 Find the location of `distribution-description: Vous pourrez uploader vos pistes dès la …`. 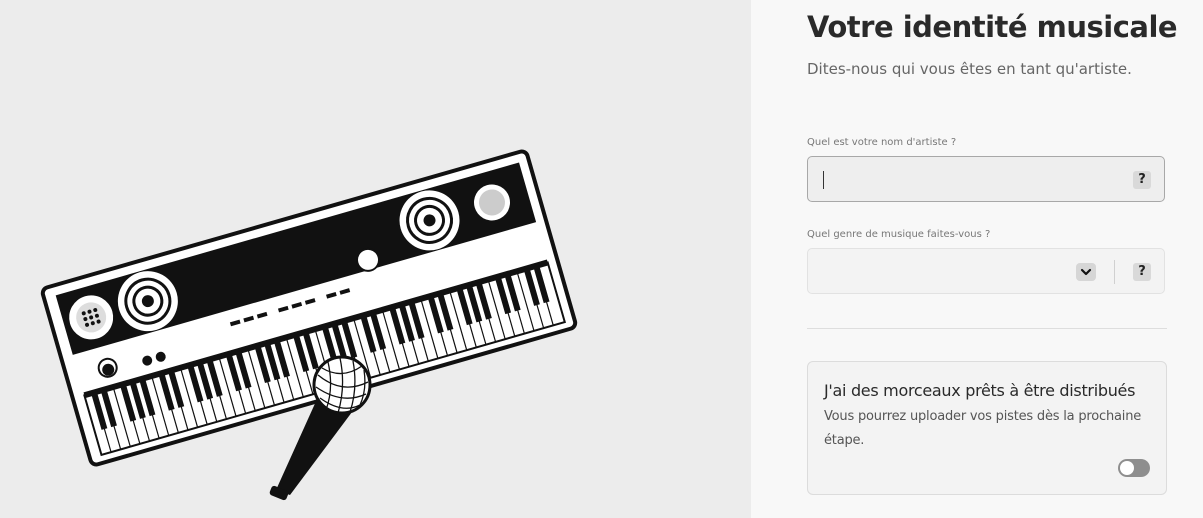

distribution-description: Vous pourrez uploader vos pistes dès la … is located at coordinates (983, 428).